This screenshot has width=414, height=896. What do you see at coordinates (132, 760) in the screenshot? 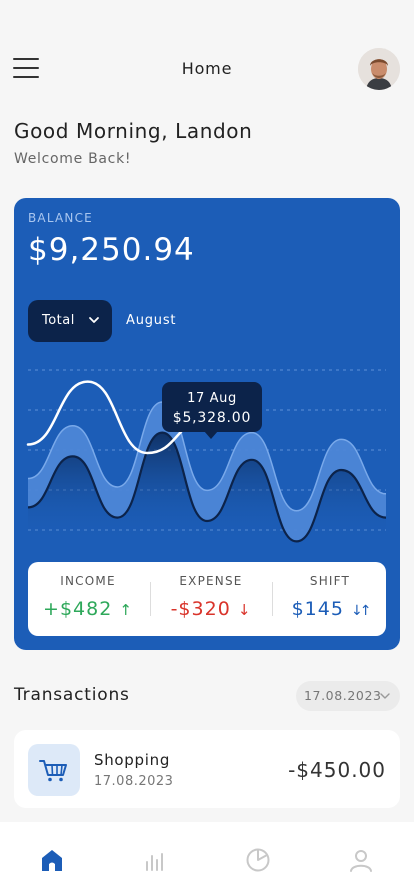
I see `transaction-name: Shopping` at bounding box center [132, 760].